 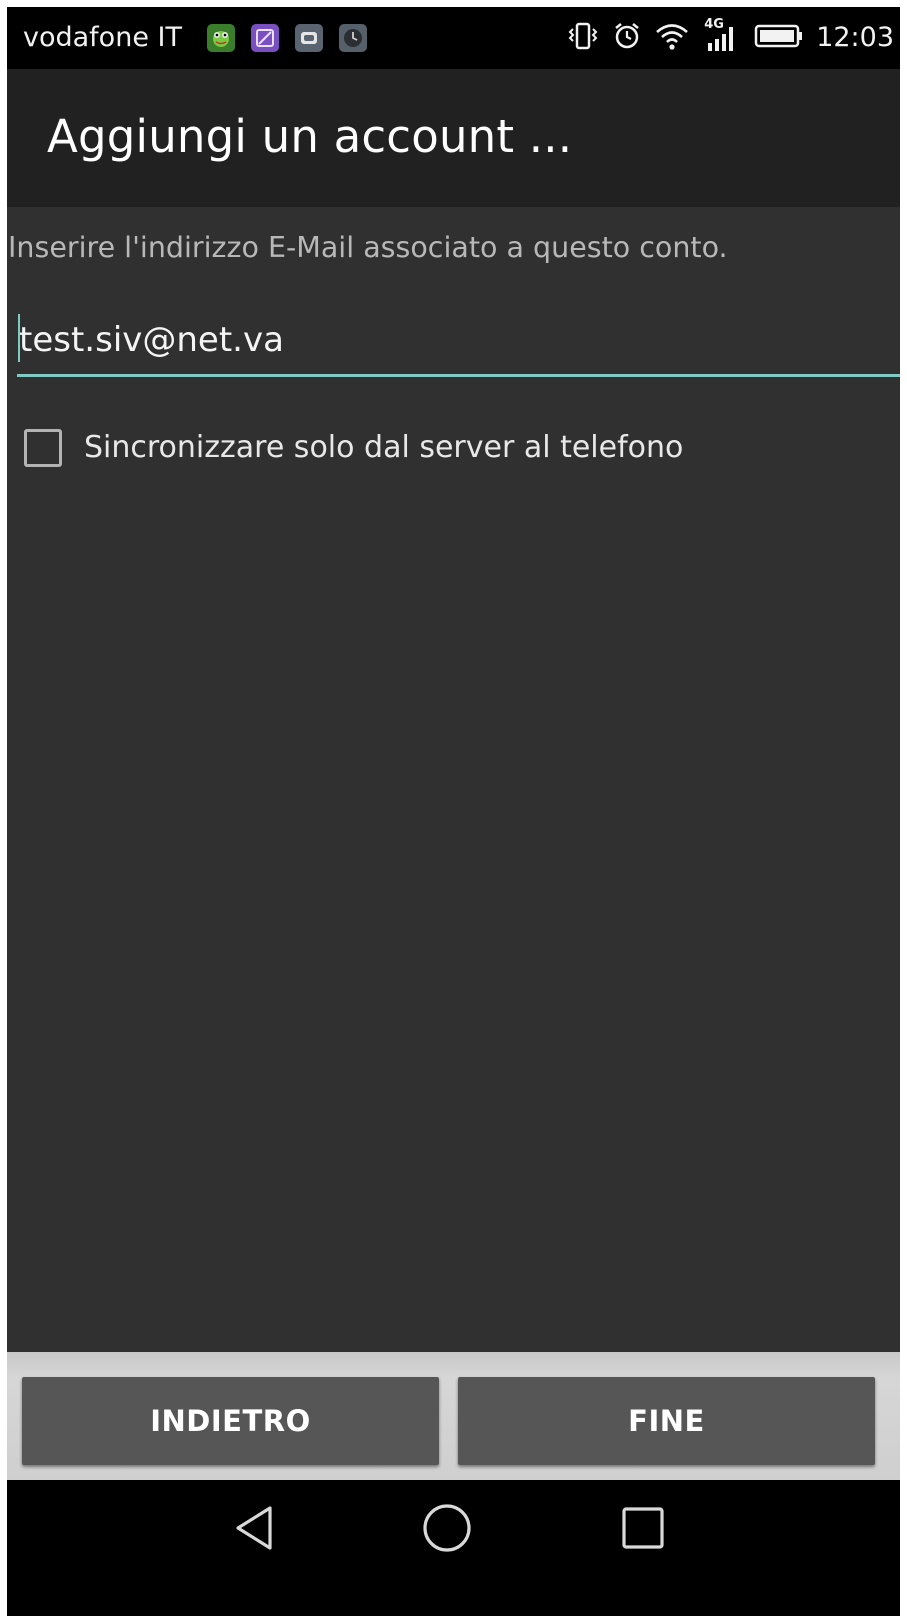 I want to click on navigation-bar, so click(x=453, y=1548).